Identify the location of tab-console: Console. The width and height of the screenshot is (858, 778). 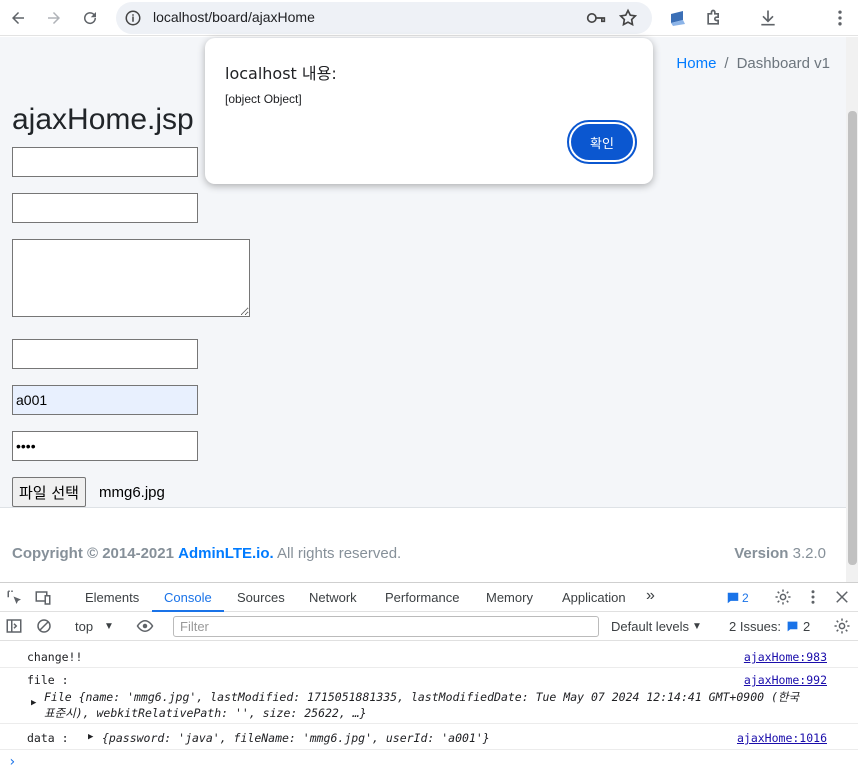
(188, 597).